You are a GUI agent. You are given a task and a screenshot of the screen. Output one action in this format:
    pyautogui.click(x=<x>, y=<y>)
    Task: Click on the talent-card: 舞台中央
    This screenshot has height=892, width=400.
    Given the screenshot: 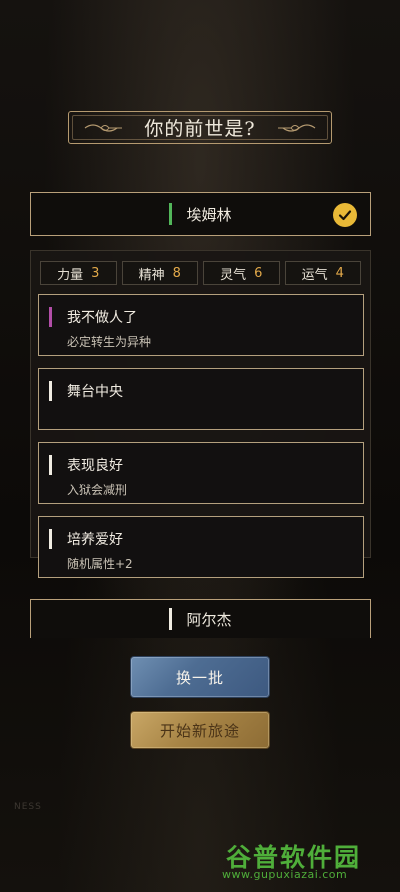 What is the action you would take?
    pyautogui.click(x=201, y=399)
    